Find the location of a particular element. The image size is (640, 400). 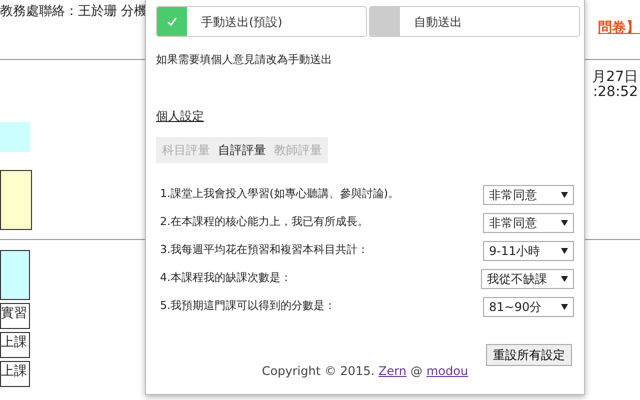

question-text: 2.在本課程的核心能力上，我已有所成長。 is located at coordinates (264, 222).